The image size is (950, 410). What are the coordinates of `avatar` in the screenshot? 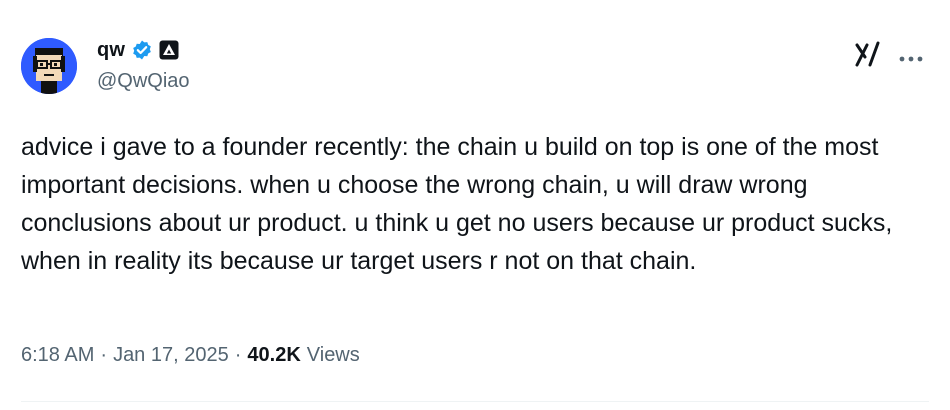 It's located at (49, 66).